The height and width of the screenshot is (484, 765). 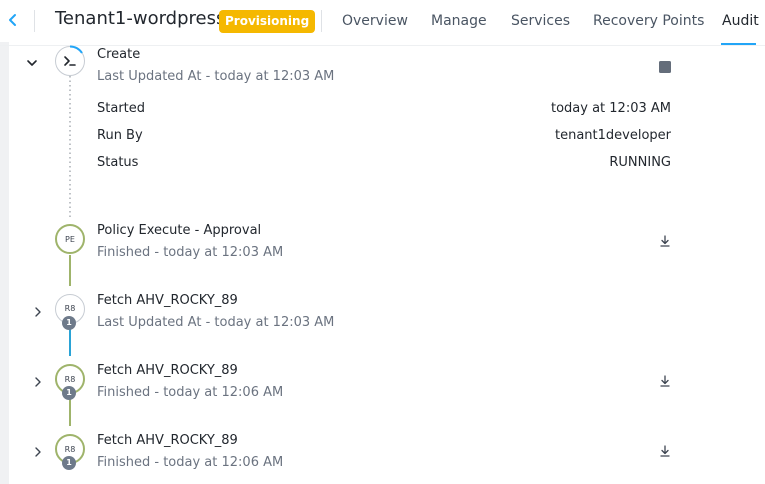 I want to click on tab-recovery-points: Recovery Points, so click(x=648, y=21).